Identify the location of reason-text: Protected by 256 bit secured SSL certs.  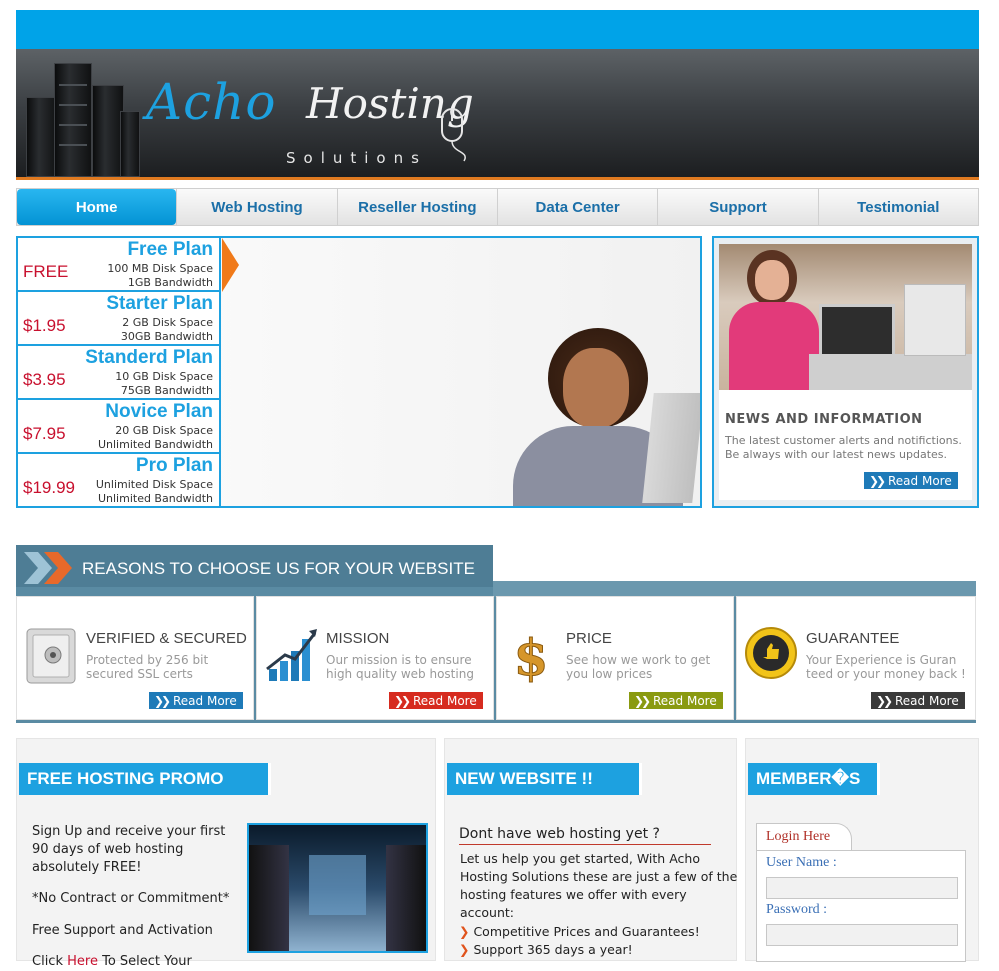
(147, 667).